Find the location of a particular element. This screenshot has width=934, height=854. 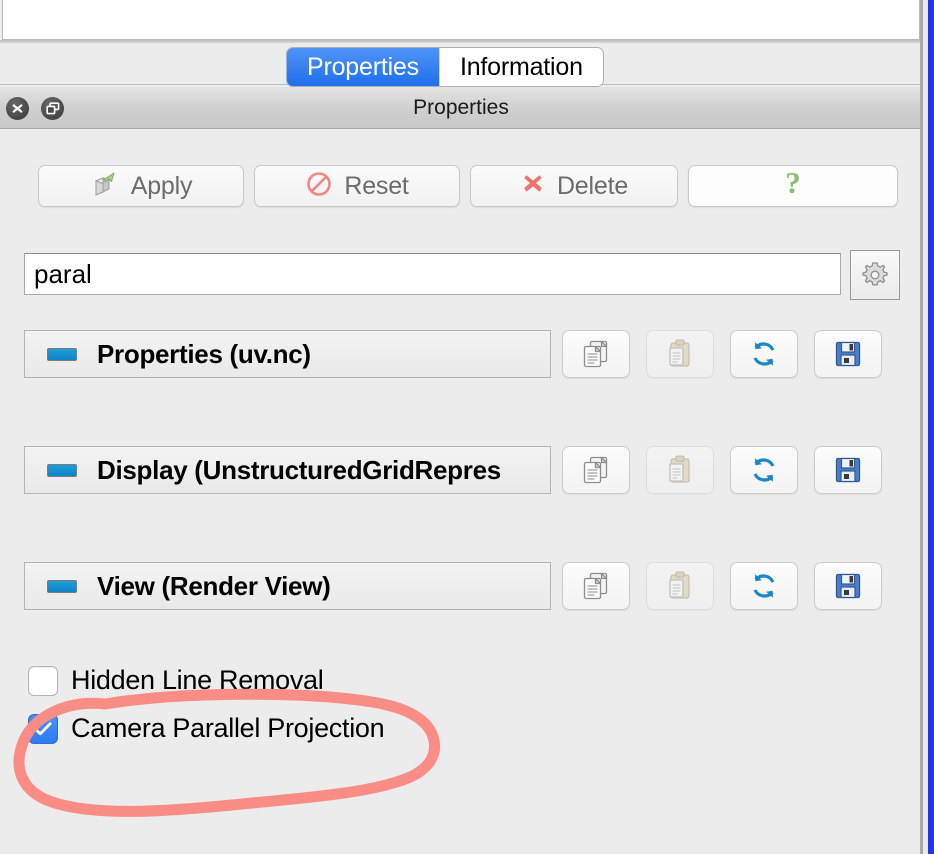

red-x-icon is located at coordinates (533, 186).